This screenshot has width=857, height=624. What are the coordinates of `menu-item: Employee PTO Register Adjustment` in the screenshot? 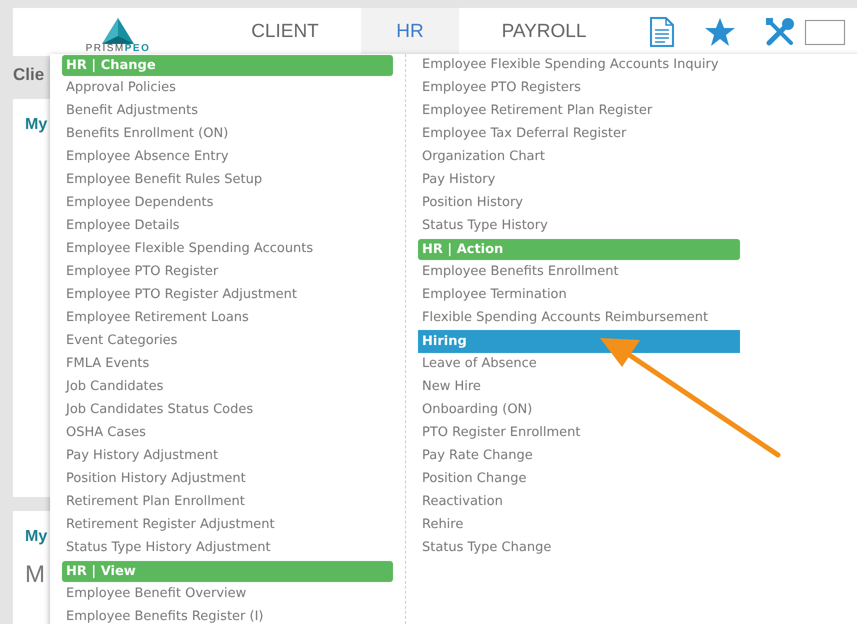 It's located at (179, 294).